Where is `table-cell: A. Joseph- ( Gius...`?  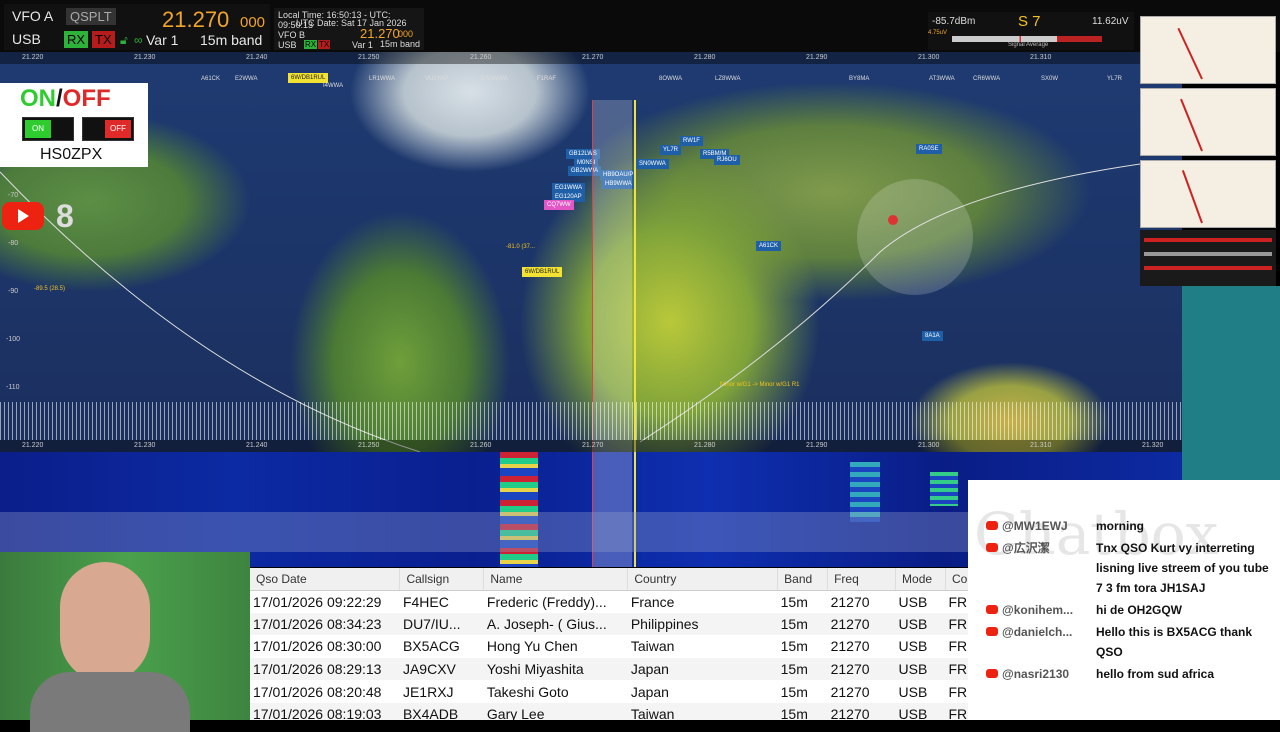 table-cell: A. Joseph- ( Gius... is located at coordinates (555, 624).